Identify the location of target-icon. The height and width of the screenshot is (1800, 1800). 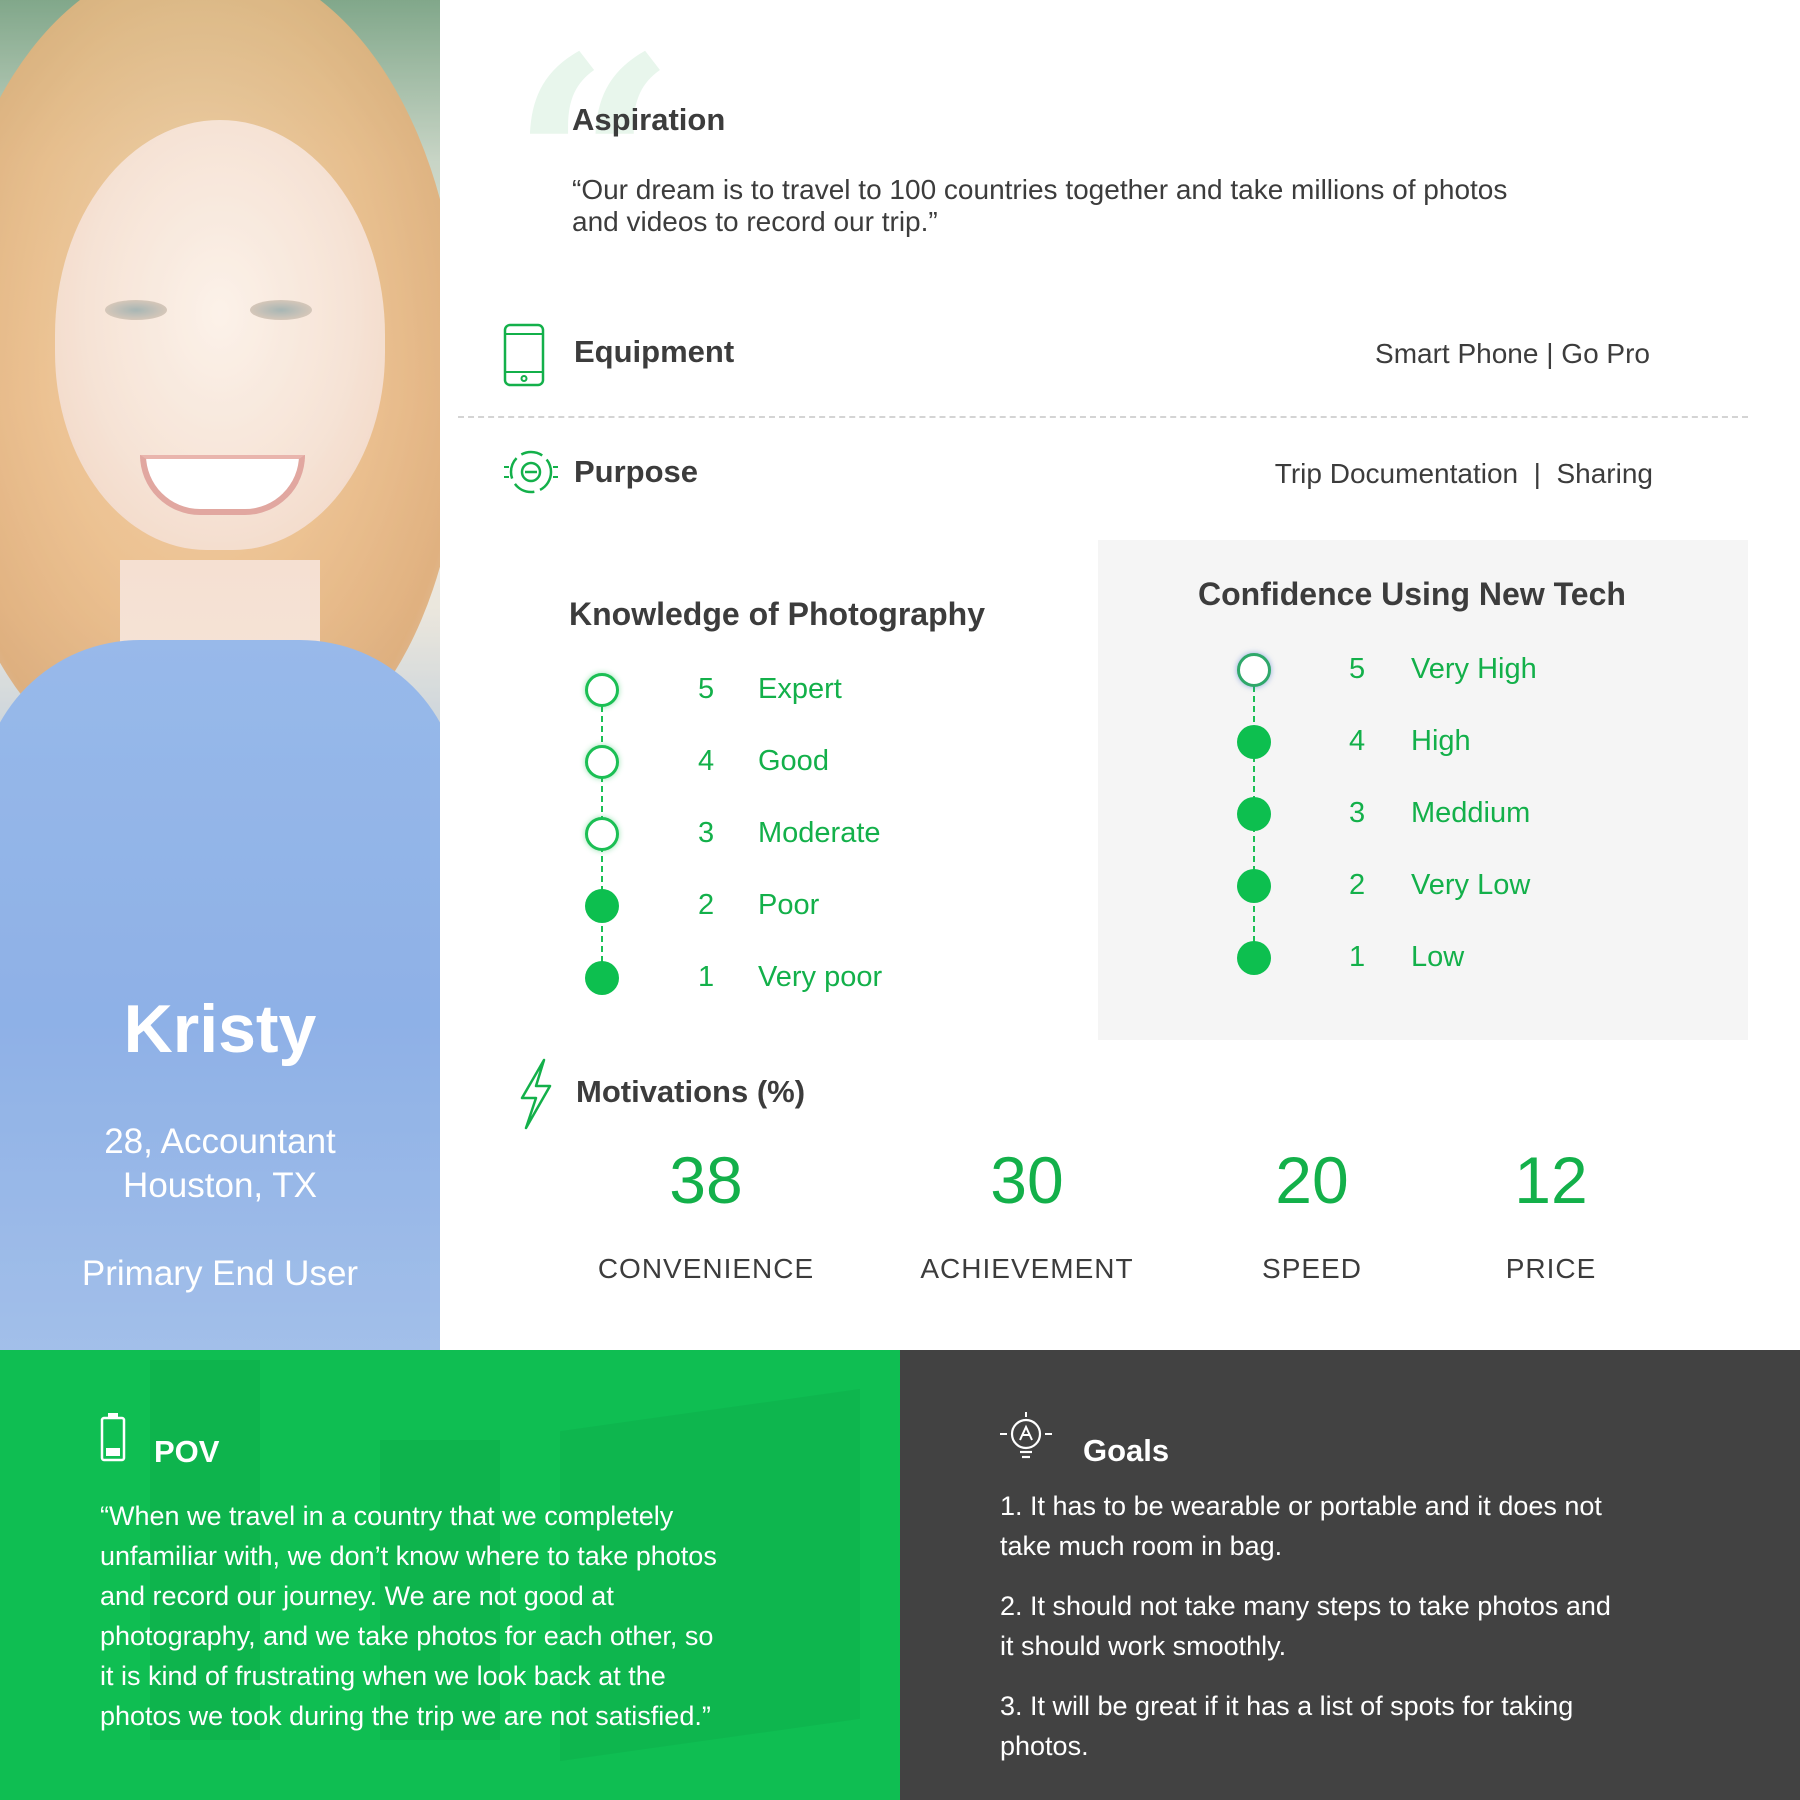
(531, 472).